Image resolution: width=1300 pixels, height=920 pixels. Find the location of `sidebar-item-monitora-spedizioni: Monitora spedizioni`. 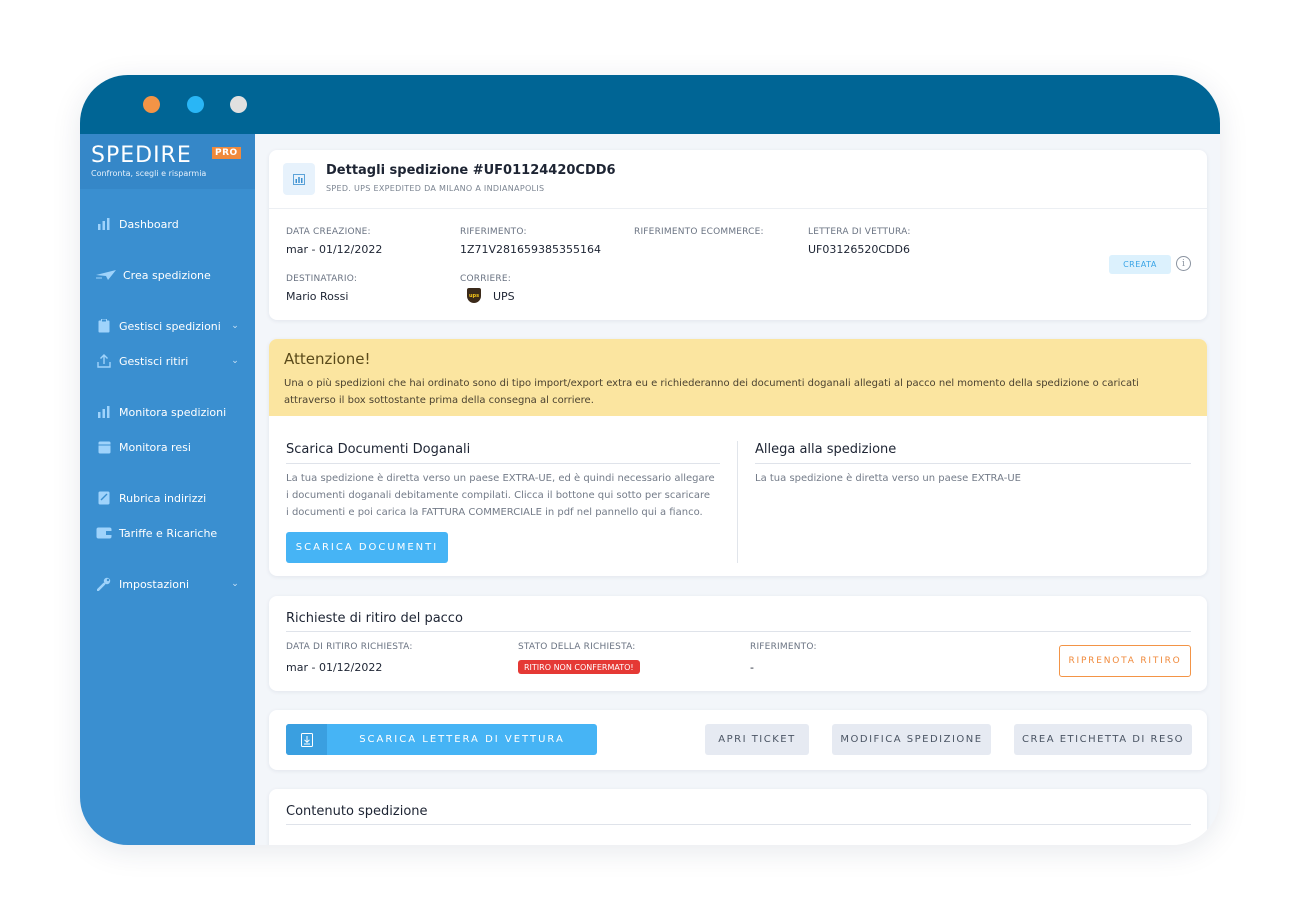

sidebar-item-monitora-spedizioni: Monitora spedizioni is located at coordinates (167, 412).